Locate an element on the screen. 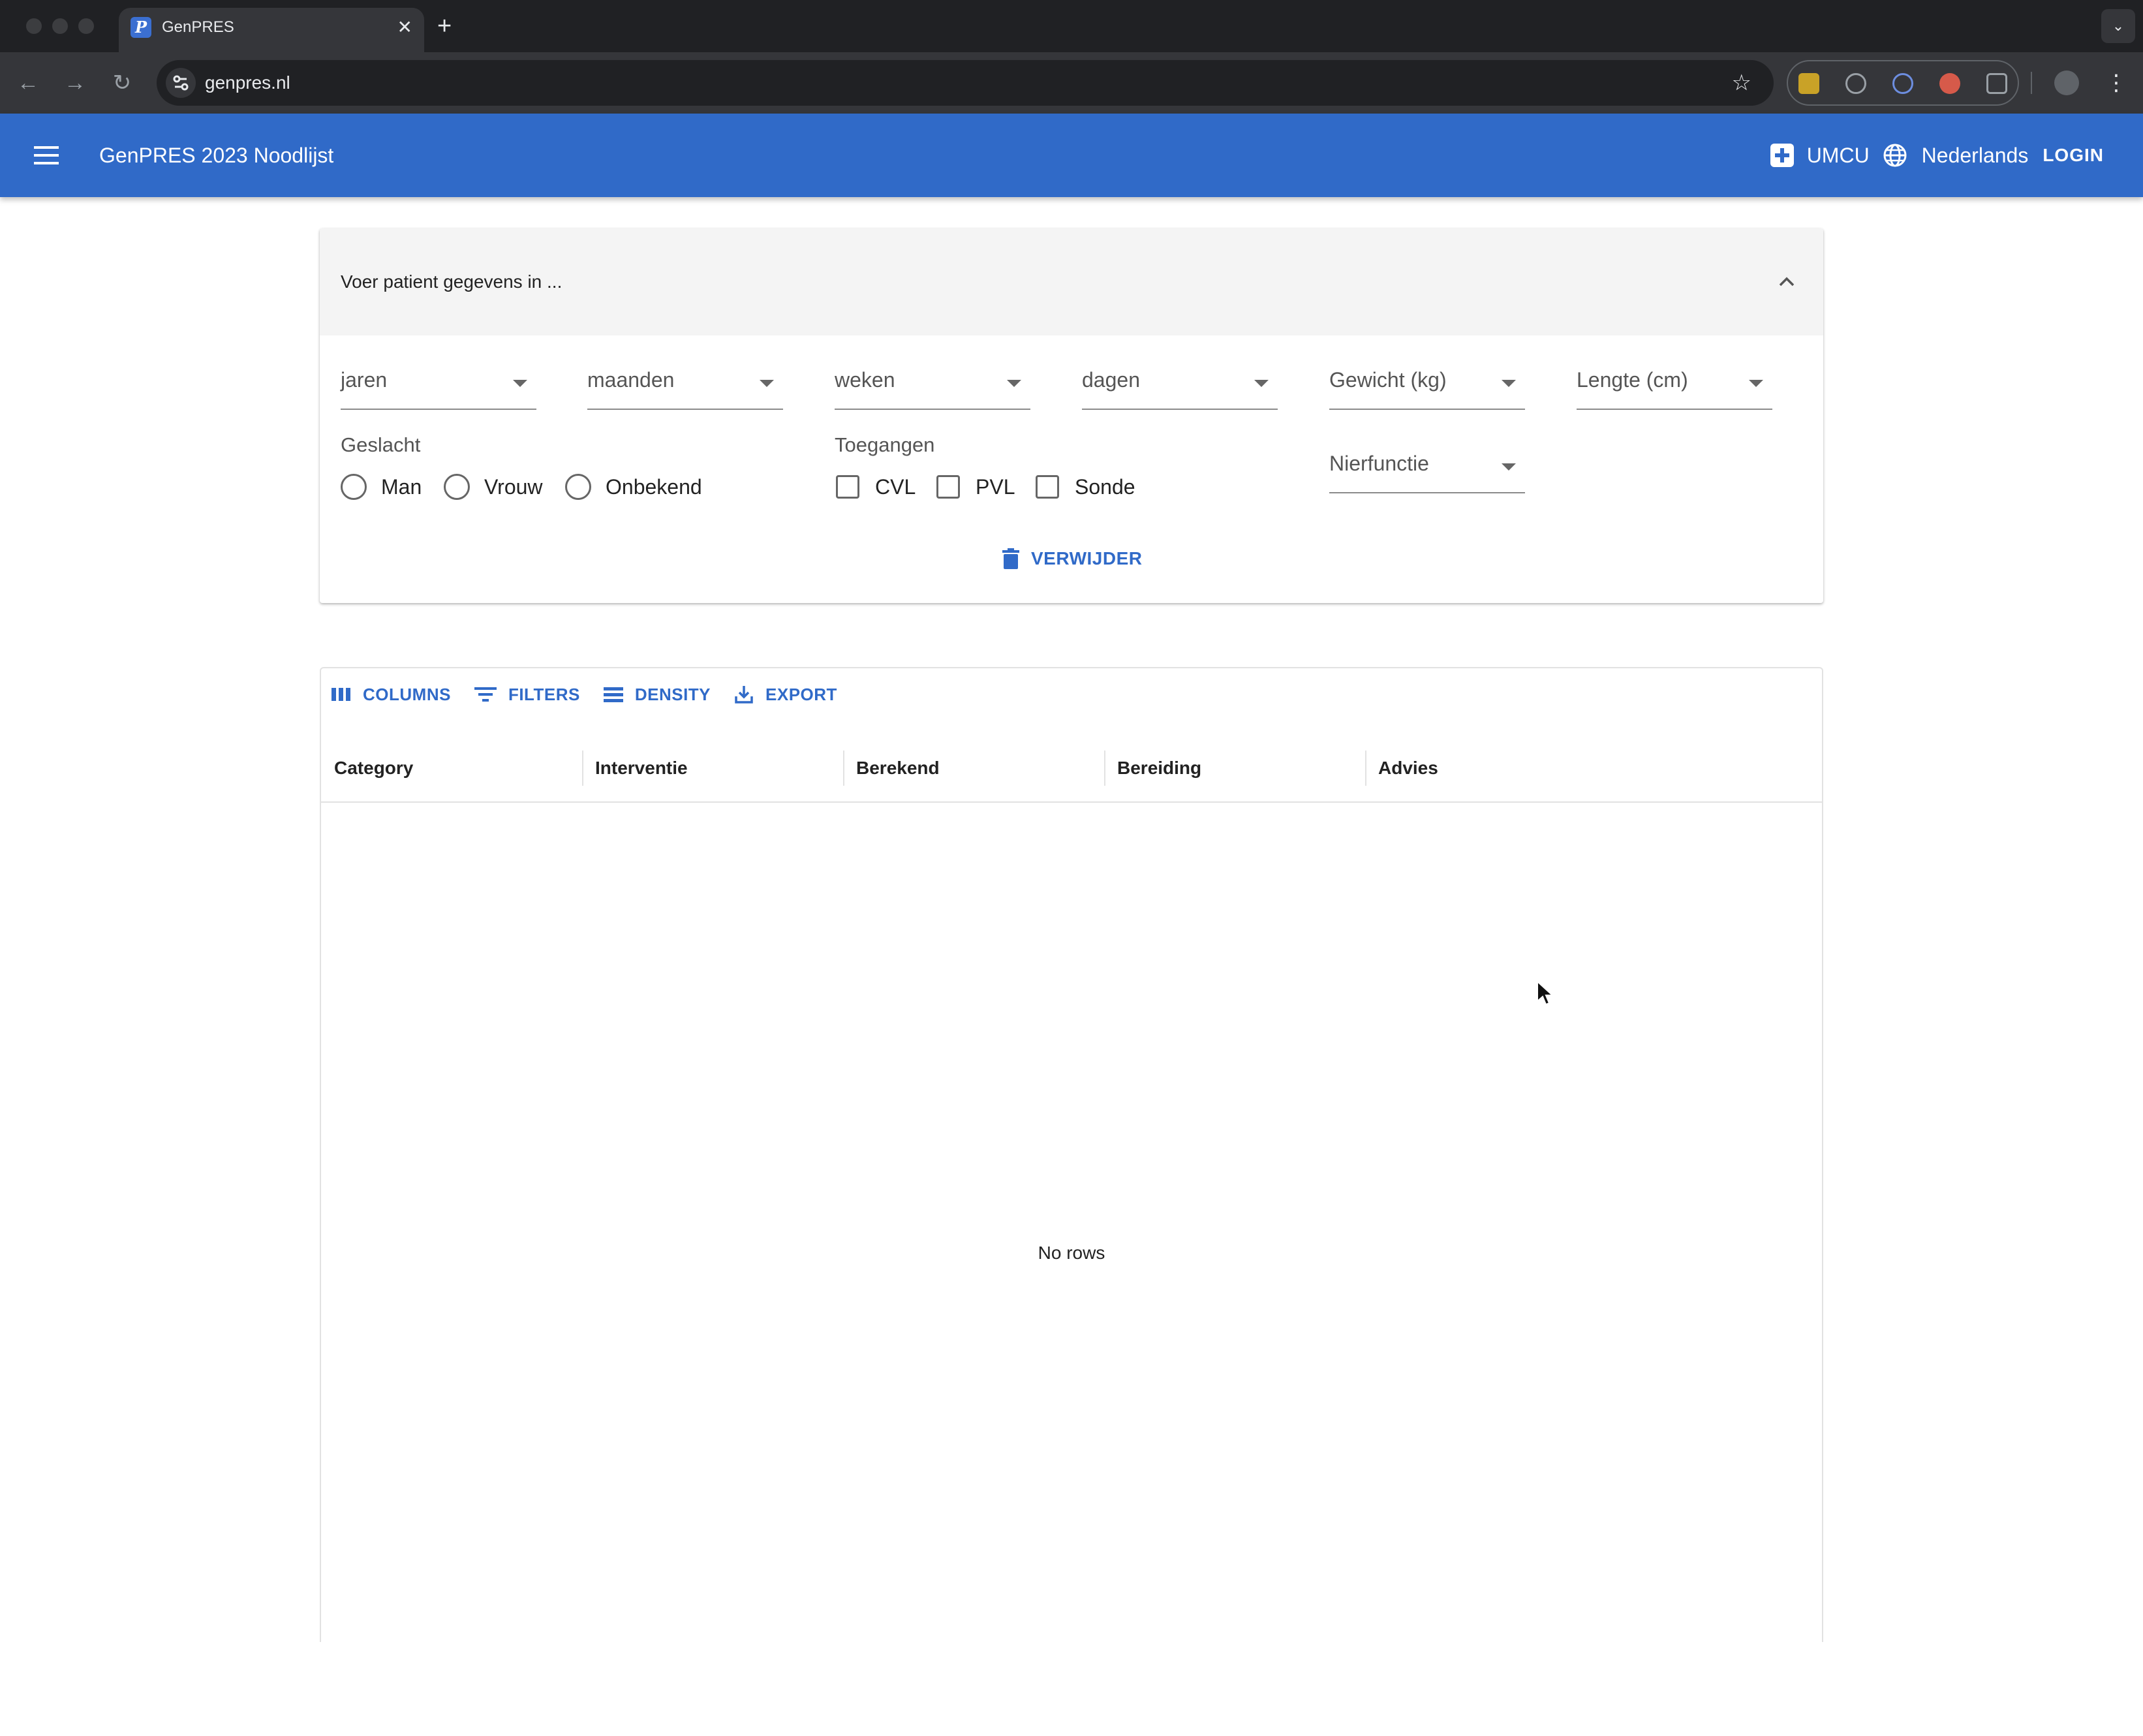 This screenshot has height=1736, width=2143. filter-icon is located at coordinates (485, 695).